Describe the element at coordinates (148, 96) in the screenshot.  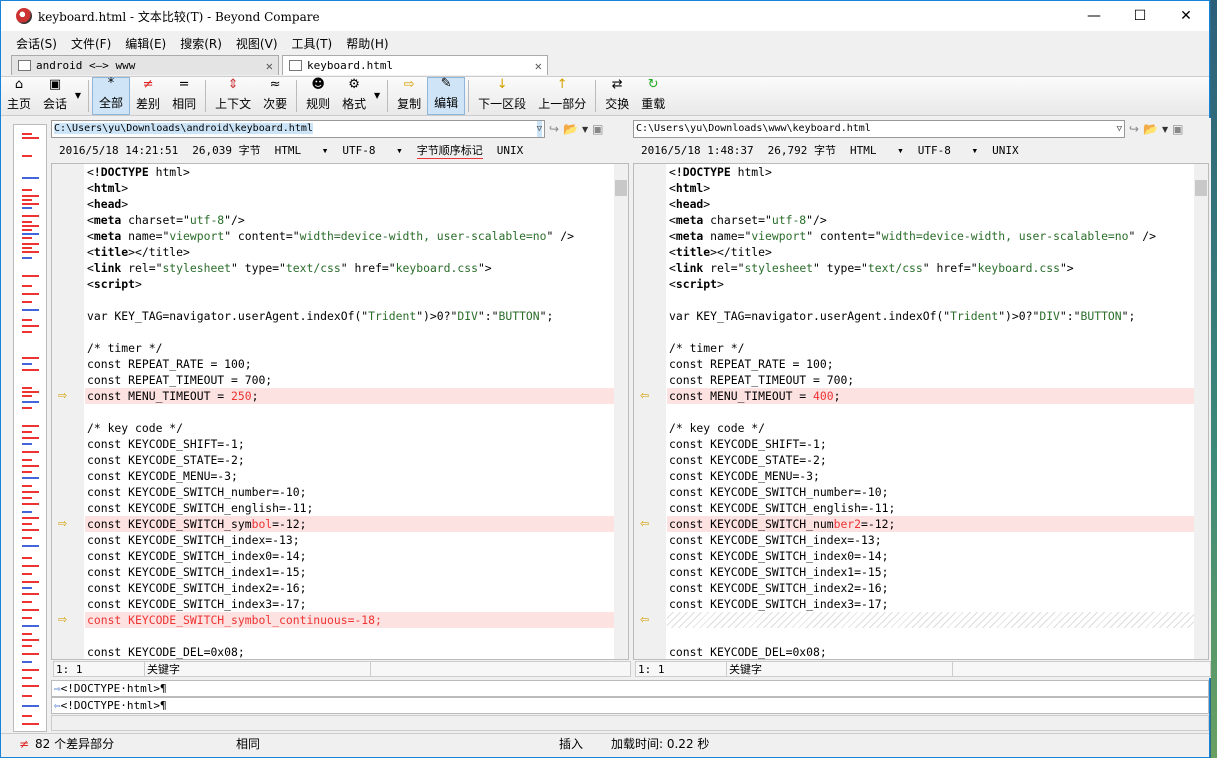
I see `show-diffs-button: ≠ 差别` at that location.